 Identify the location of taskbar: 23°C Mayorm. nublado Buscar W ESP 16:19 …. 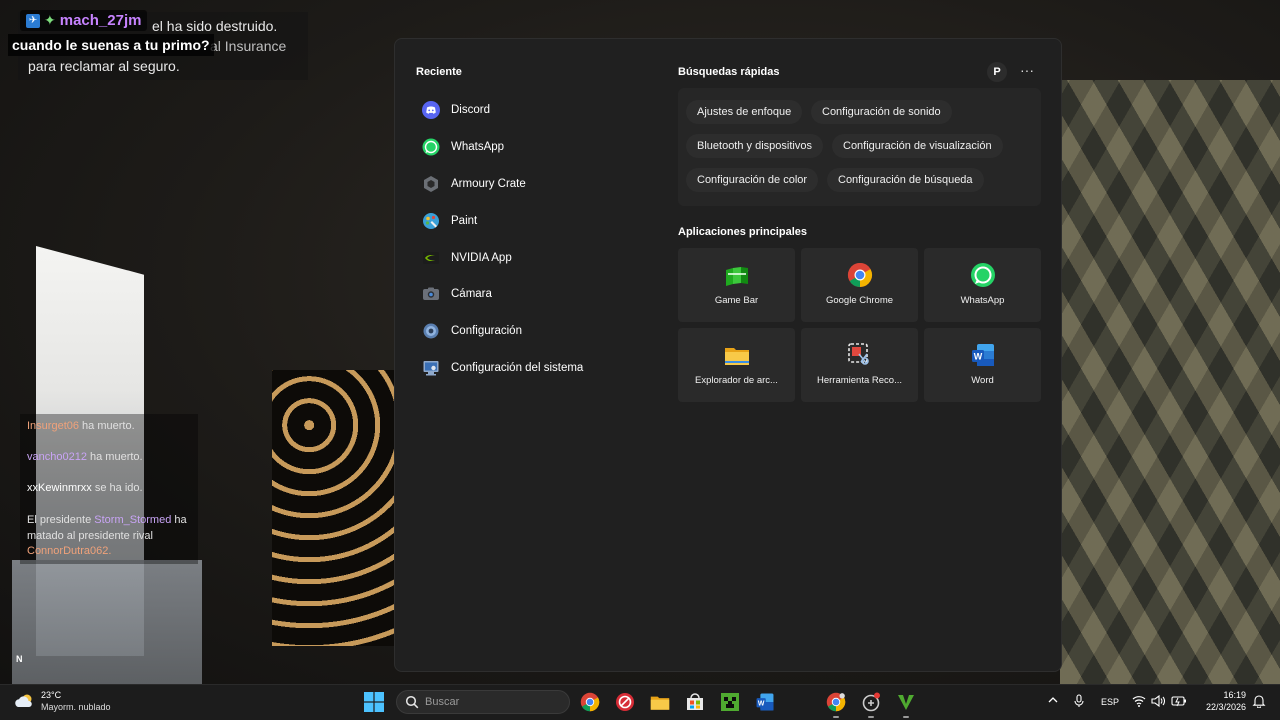
(640, 702).